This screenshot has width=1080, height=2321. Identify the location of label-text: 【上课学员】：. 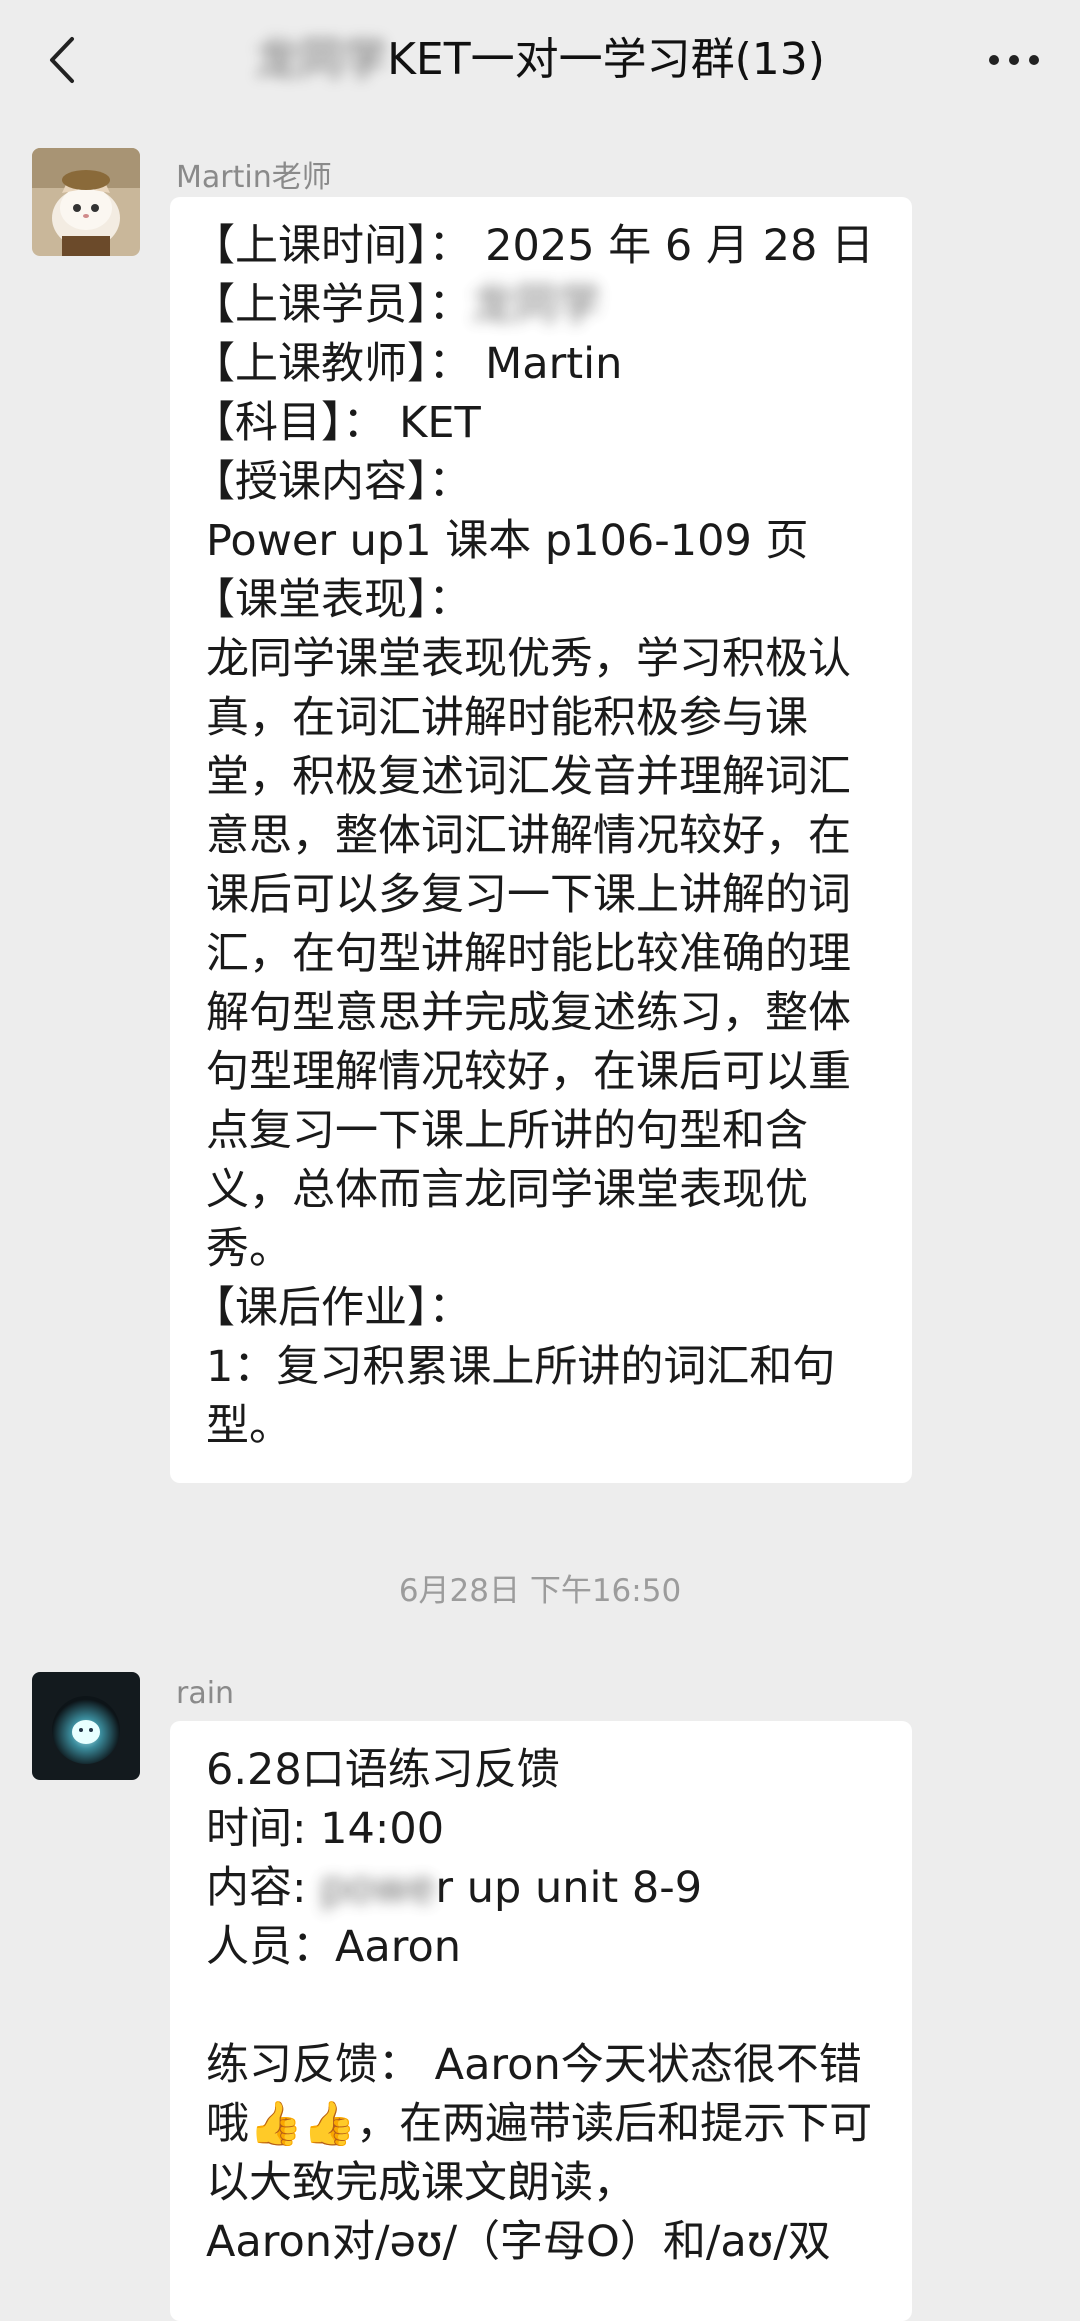
(332, 305).